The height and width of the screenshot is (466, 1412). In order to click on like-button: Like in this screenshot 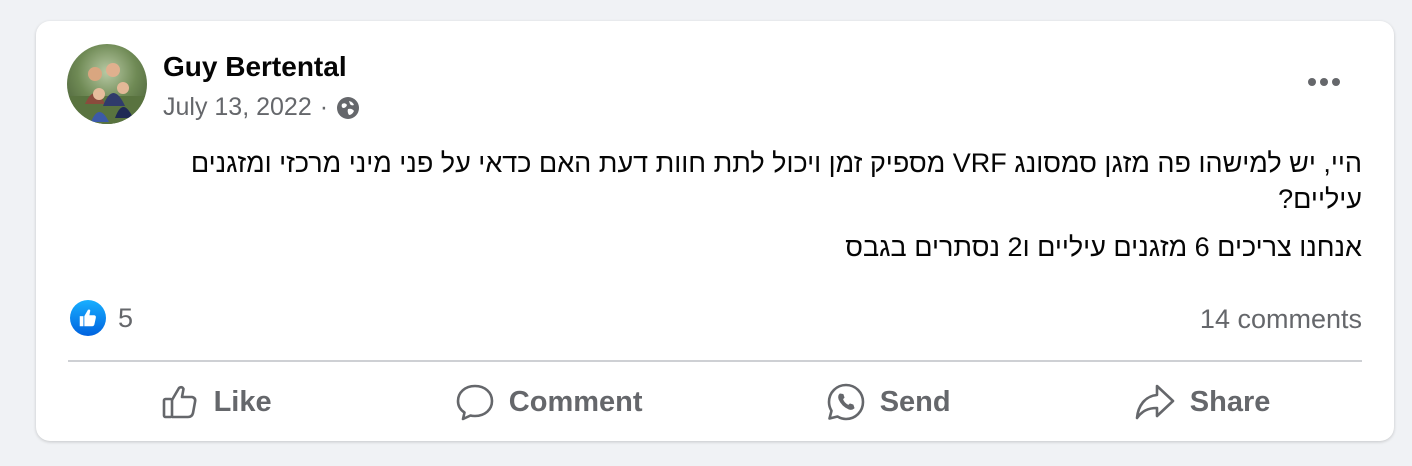, I will do `click(216, 402)`.